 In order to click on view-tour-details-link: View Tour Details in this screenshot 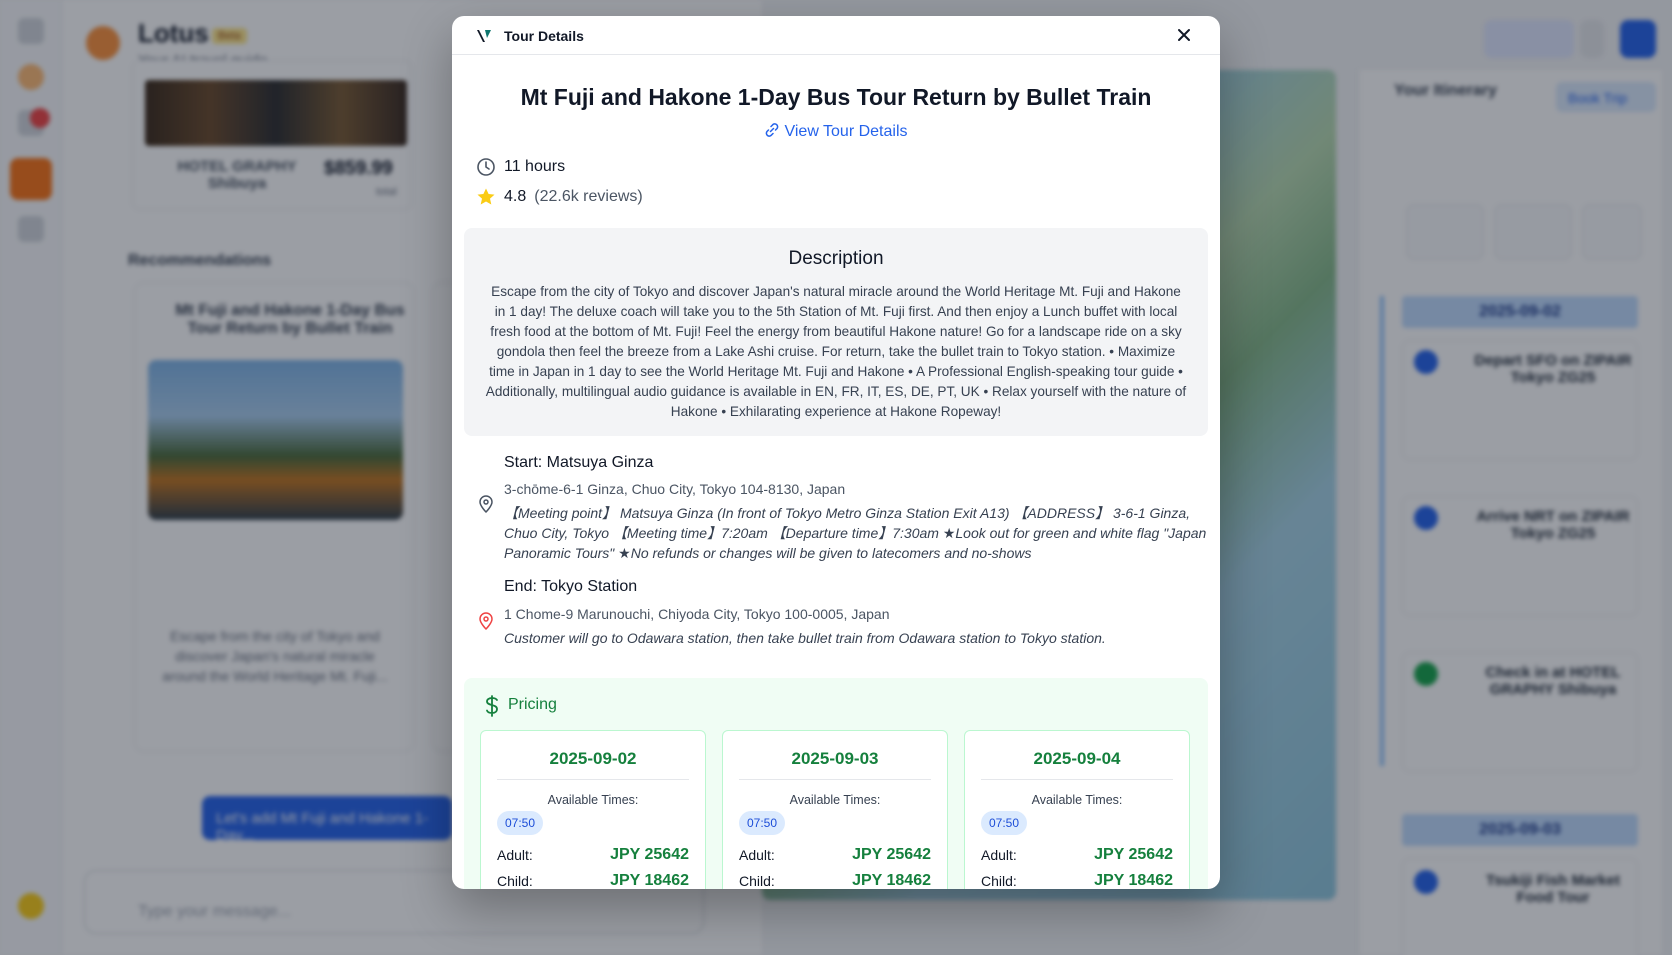, I will do `click(836, 131)`.